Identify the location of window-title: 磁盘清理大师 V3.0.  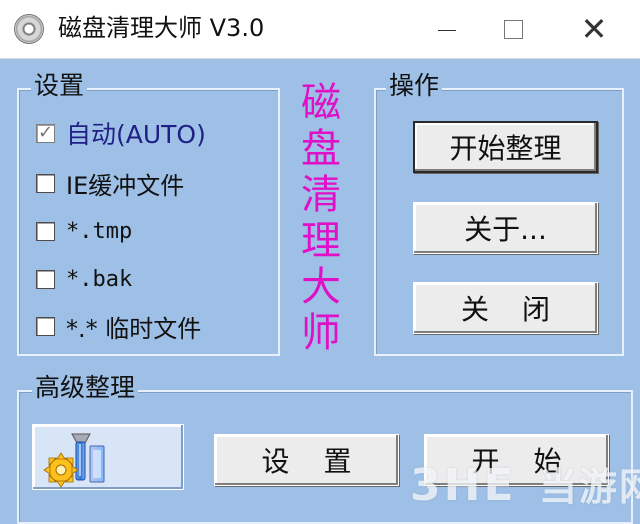
(161, 28).